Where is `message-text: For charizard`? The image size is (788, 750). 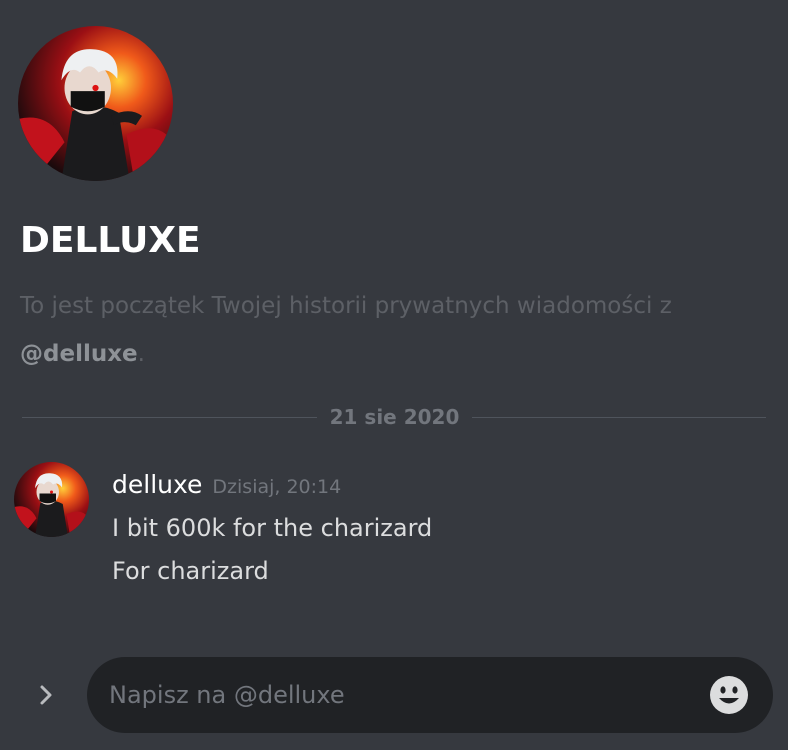
message-text: For charizard is located at coordinates (190, 571).